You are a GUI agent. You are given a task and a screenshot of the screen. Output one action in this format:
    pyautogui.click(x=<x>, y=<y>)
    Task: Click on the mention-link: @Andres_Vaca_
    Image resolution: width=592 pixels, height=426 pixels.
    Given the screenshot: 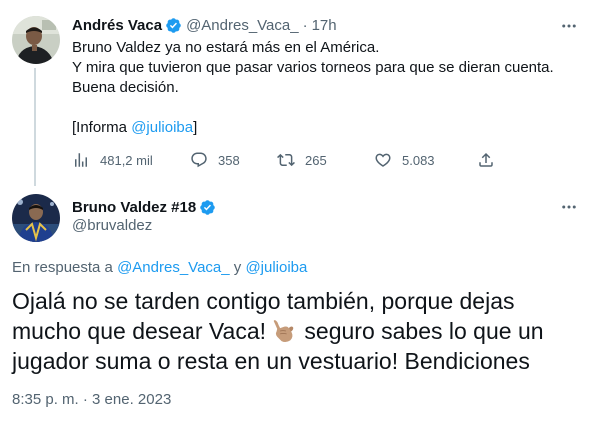 What is the action you would take?
    pyautogui.click(x=173, y=267)
    